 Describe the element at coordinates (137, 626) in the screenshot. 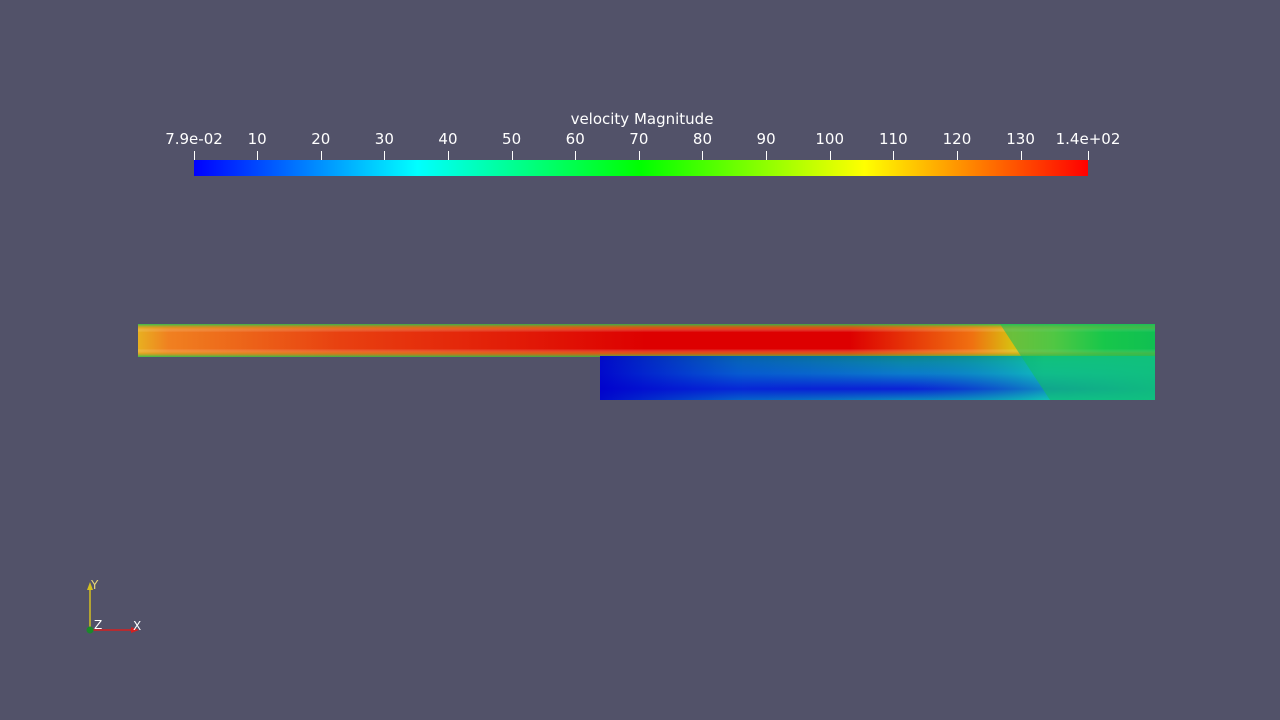

I see `x-axis-label: X` at that location.